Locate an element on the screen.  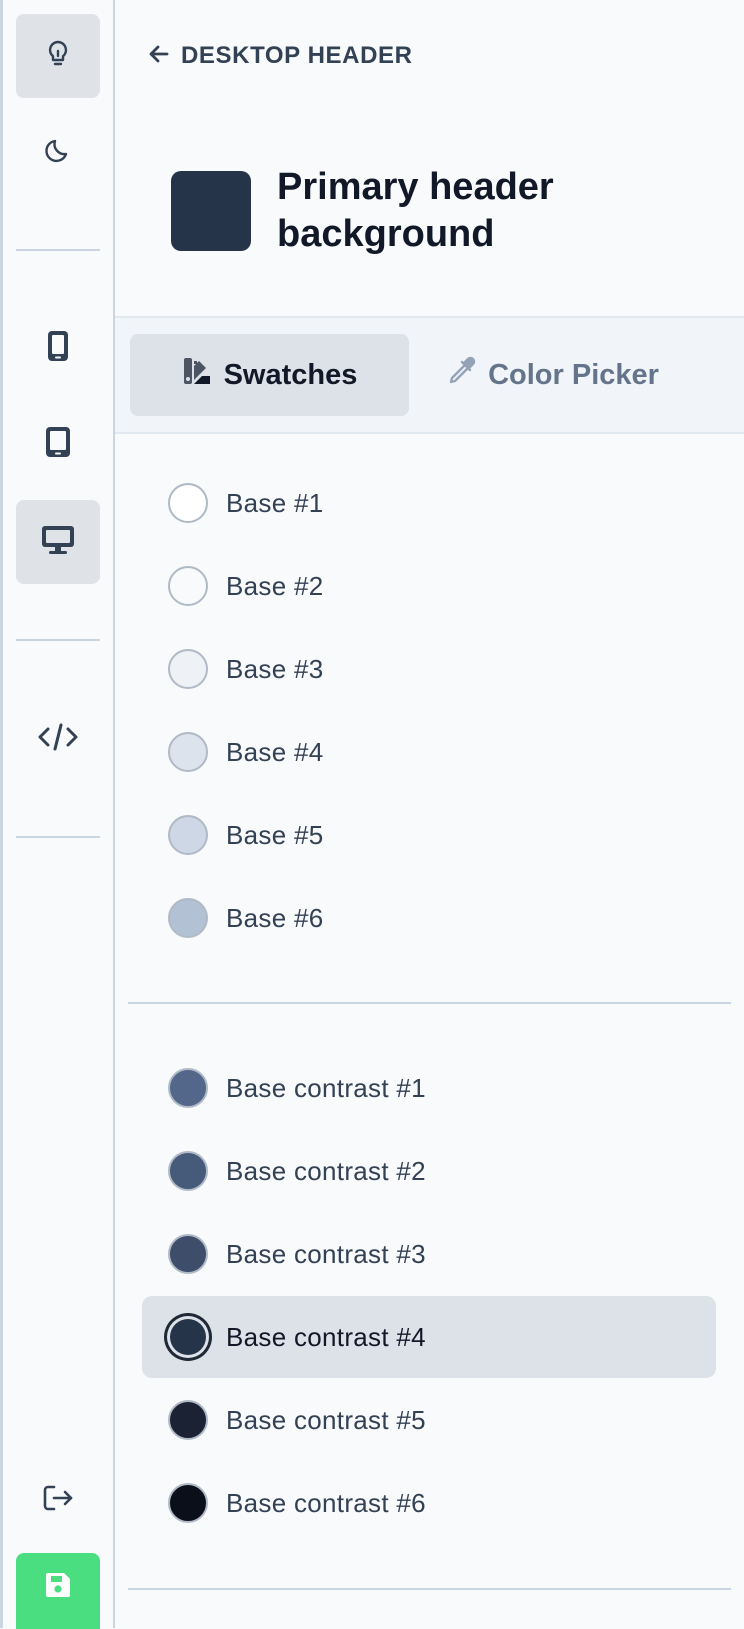
tab-color-picker: Color Picker is located at coordinates (552, 375).